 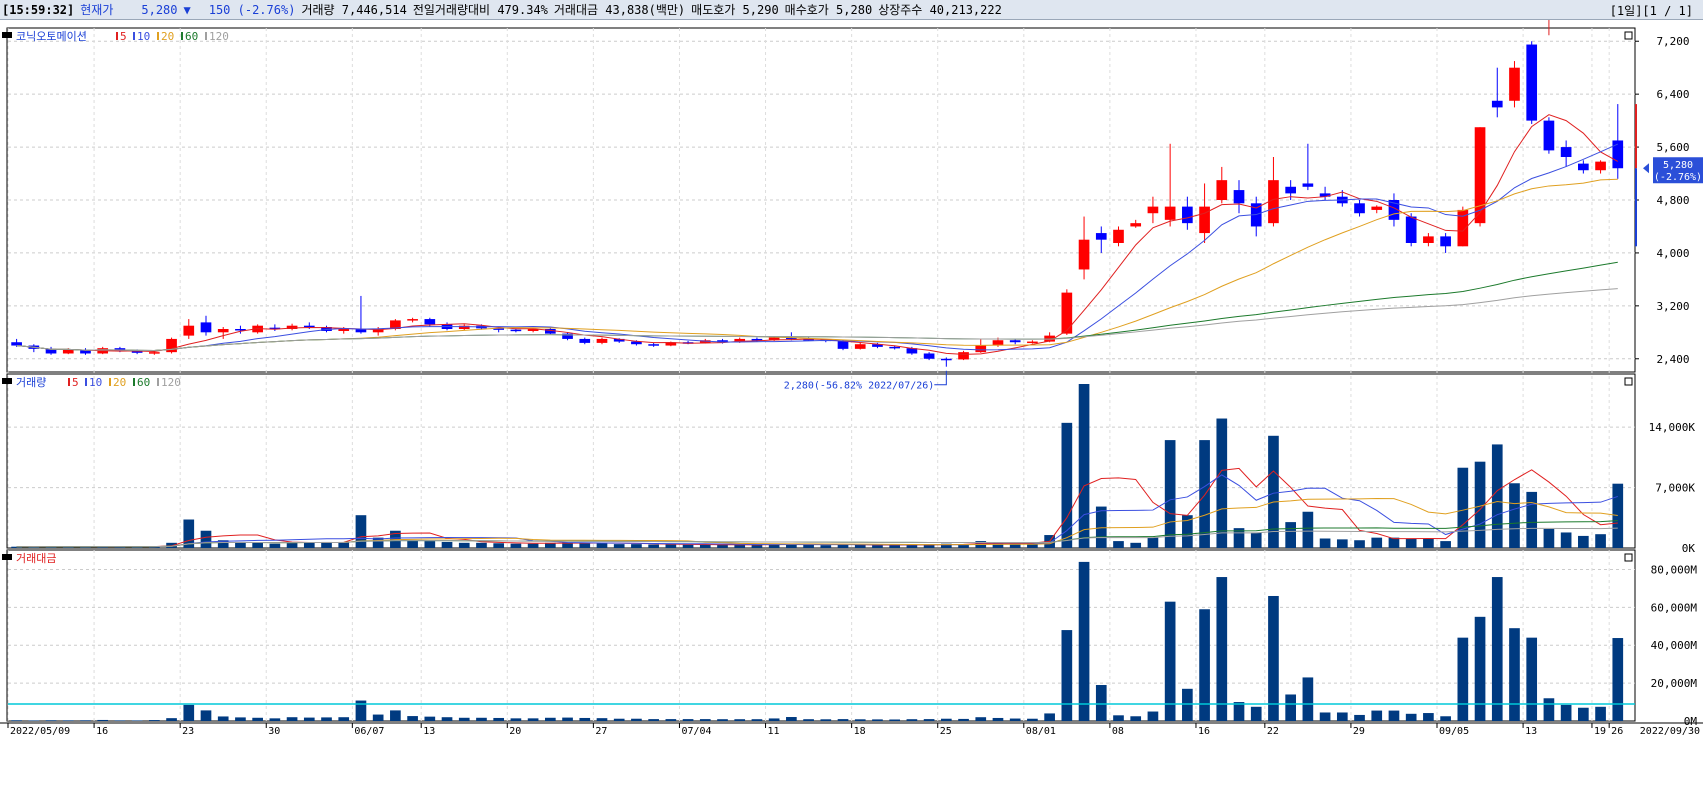 I want to click on x-tick-label: 27, so click(x=601, y=731).